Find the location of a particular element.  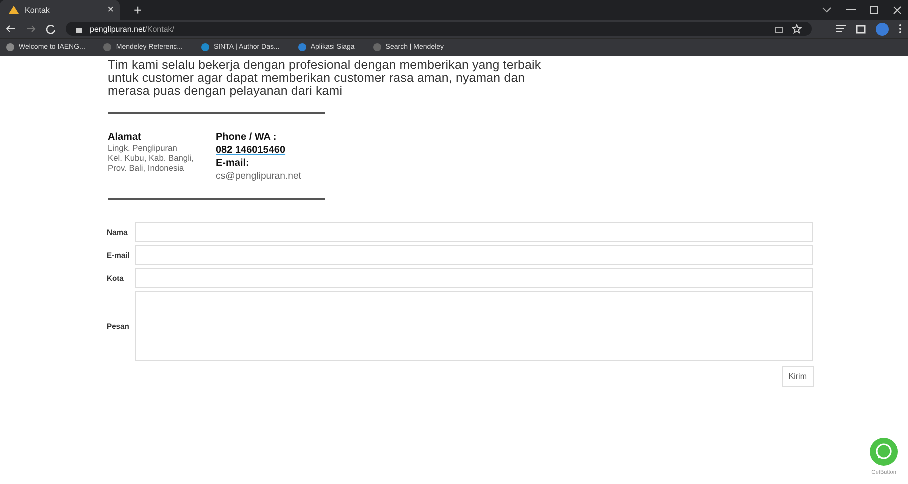

message-field is located at coordinates (474, 326).